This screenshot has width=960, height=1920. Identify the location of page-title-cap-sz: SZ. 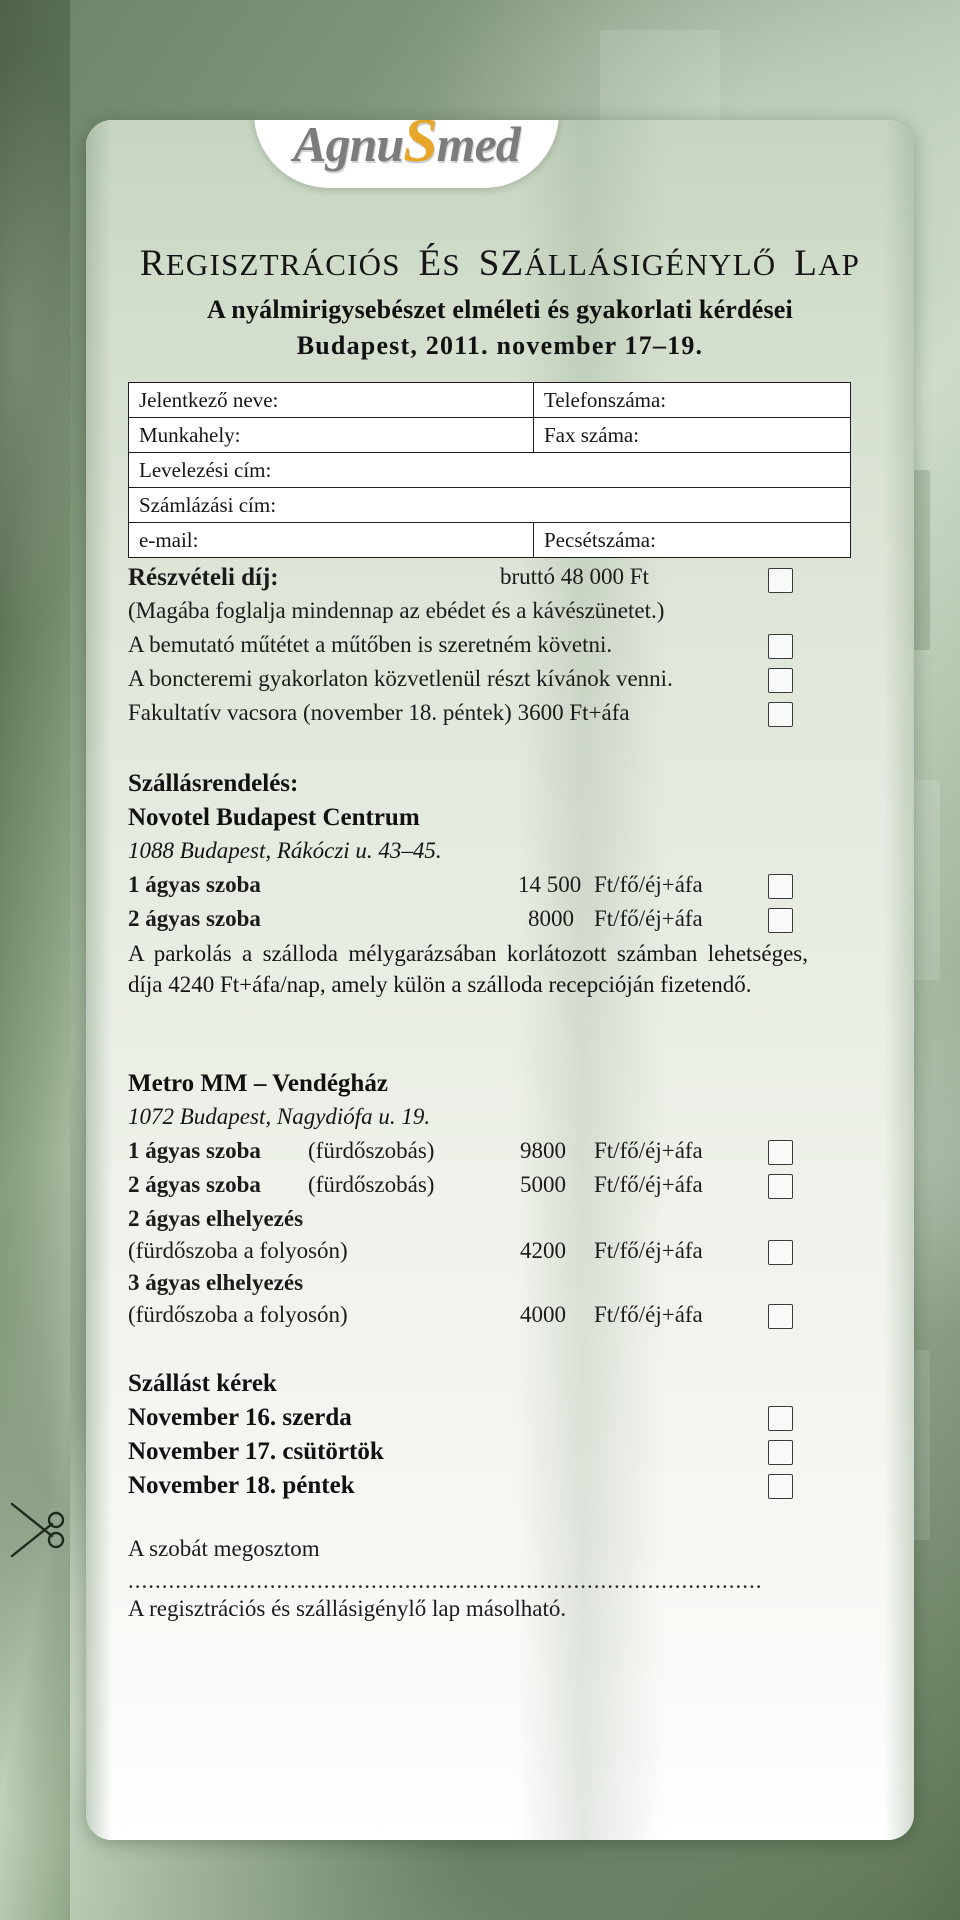
(501, 263).